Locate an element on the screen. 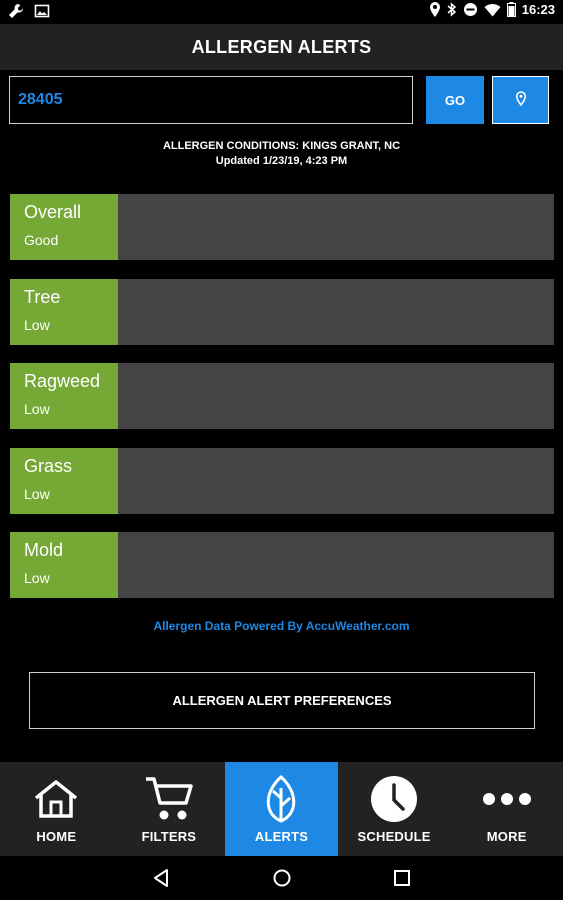  allergen-tile: Ragweed Low is located at coordinates (64, 396).